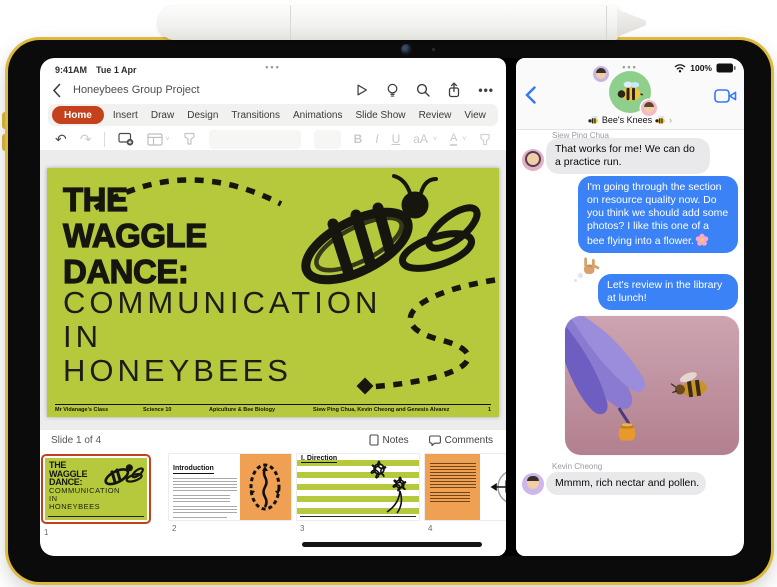  Describe the element at coordinates (489, 410) in the screenshot. I see `footer-page-number: 1` at that location.